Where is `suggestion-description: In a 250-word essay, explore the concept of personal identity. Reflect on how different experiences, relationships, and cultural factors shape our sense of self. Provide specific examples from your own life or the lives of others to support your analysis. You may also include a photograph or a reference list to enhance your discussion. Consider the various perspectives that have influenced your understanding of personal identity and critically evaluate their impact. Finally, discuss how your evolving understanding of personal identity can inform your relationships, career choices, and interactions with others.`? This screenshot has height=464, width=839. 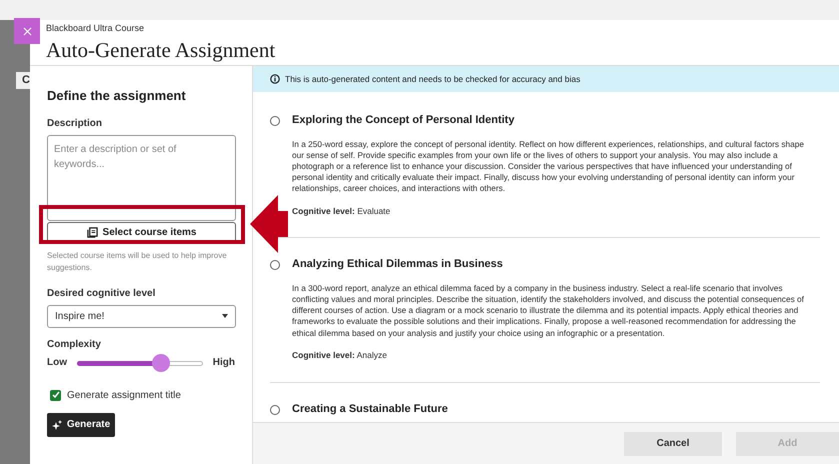 suggestion-description: In a 250-word essay, explore the concept of personal identity. Reflect on how different experiences, relationships, and cultural factors shape our sense of self. Provide specific examples from your own life or the lives of others to support your analysis. You may also include a photograph or a reference list to enhance your discussion. Consider the various perspectives that have influenced your understanding of personal identity and critically evaluate their impact. Finally, discuss how your evolving understanding of personal identity can inform your relationships, career choices, and interactions with others. is located at coordinates (548, 166).